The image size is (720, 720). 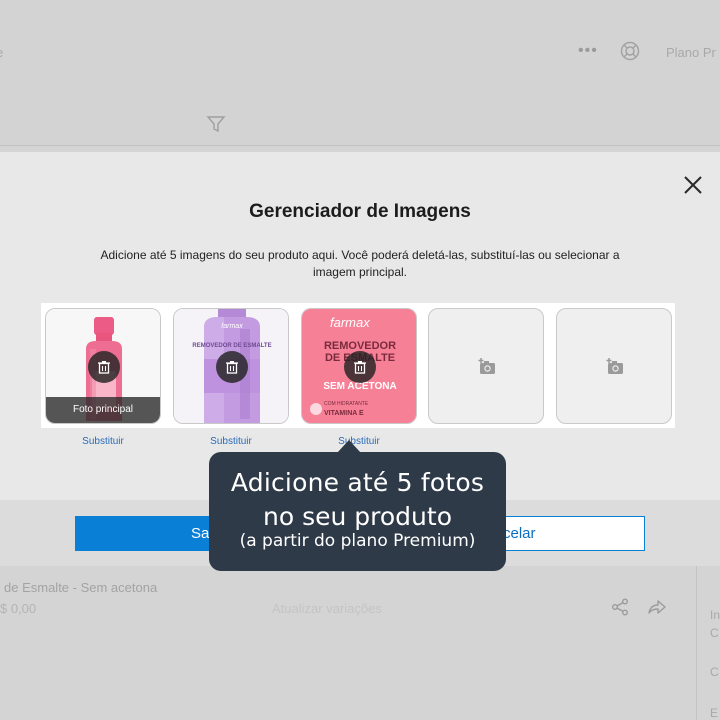 I want to click on image-slot-2: farmax REMOVEDOR DE ESMALTE, so click(x=231, y=366).